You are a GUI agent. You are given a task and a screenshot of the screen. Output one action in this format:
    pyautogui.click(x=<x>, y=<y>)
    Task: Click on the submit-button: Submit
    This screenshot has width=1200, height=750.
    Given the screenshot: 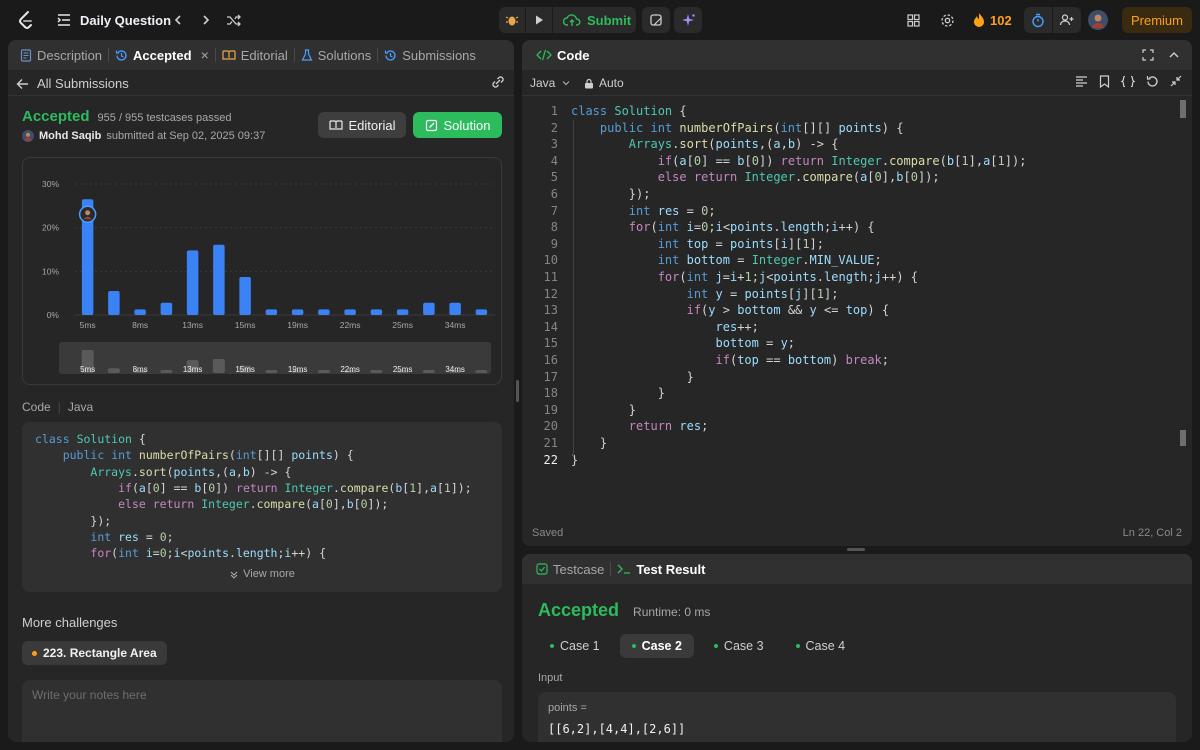 What is the action you would take?
    pyautogui.click(x=594, y=20)
    